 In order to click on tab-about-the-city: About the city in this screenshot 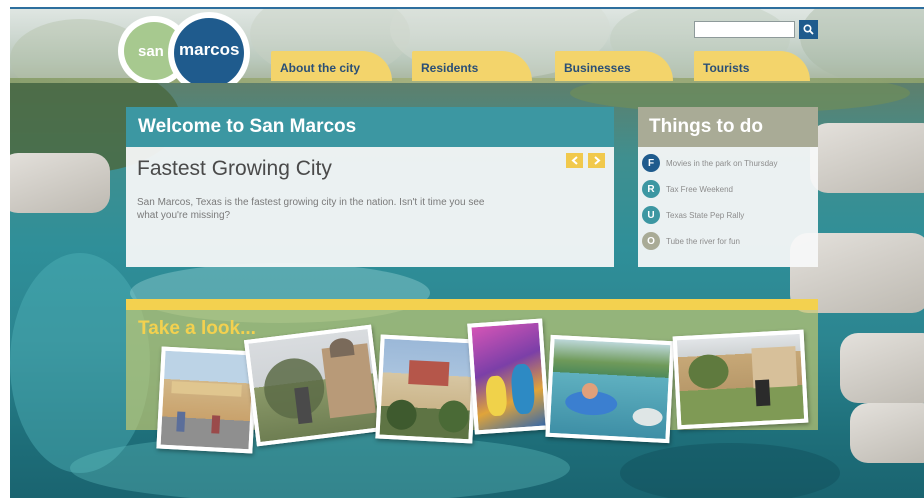, I will do `click(331, 66)`.